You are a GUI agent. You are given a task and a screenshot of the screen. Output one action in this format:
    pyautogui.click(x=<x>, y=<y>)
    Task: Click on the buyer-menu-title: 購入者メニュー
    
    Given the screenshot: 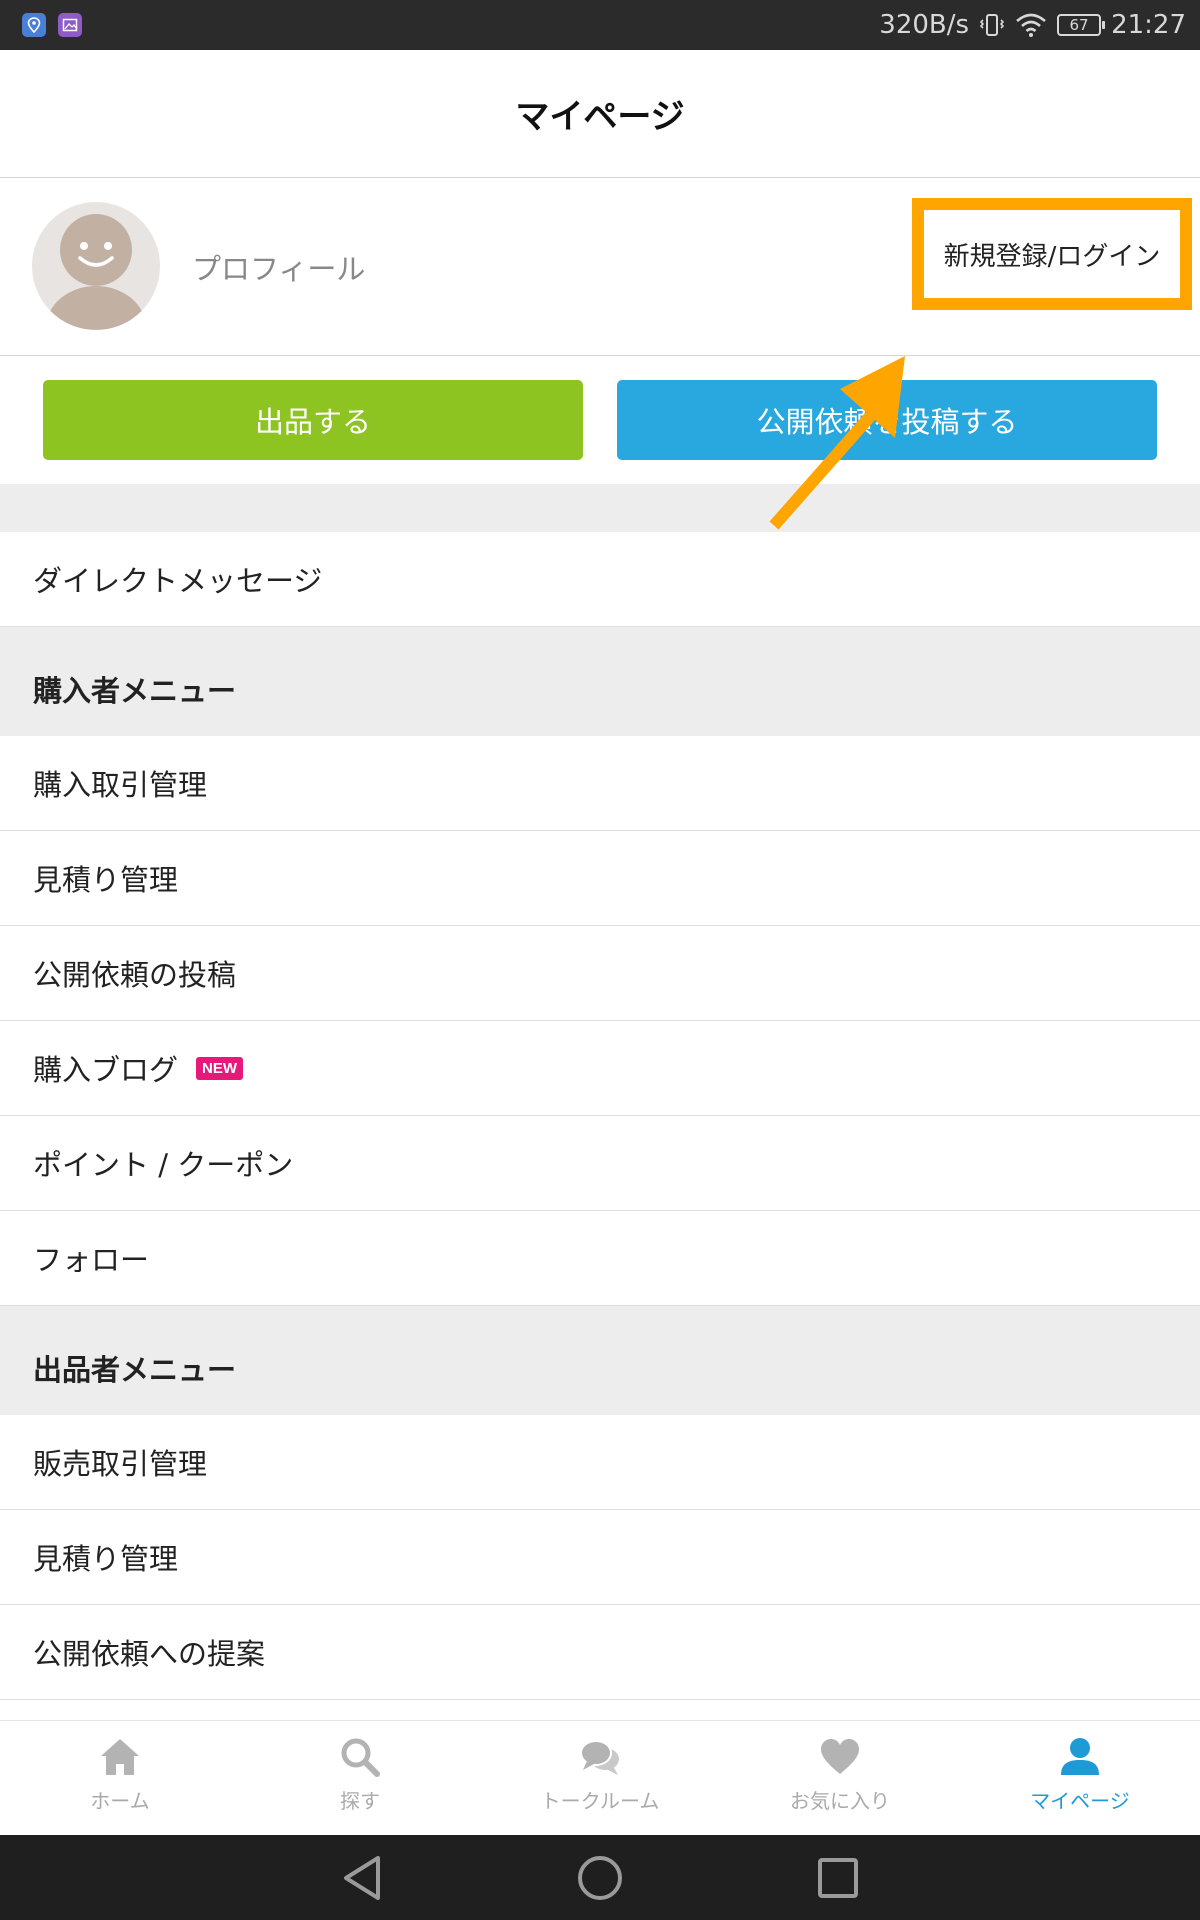 What is the action you would take?
    pyautogui.click(x=135, y=691)
    